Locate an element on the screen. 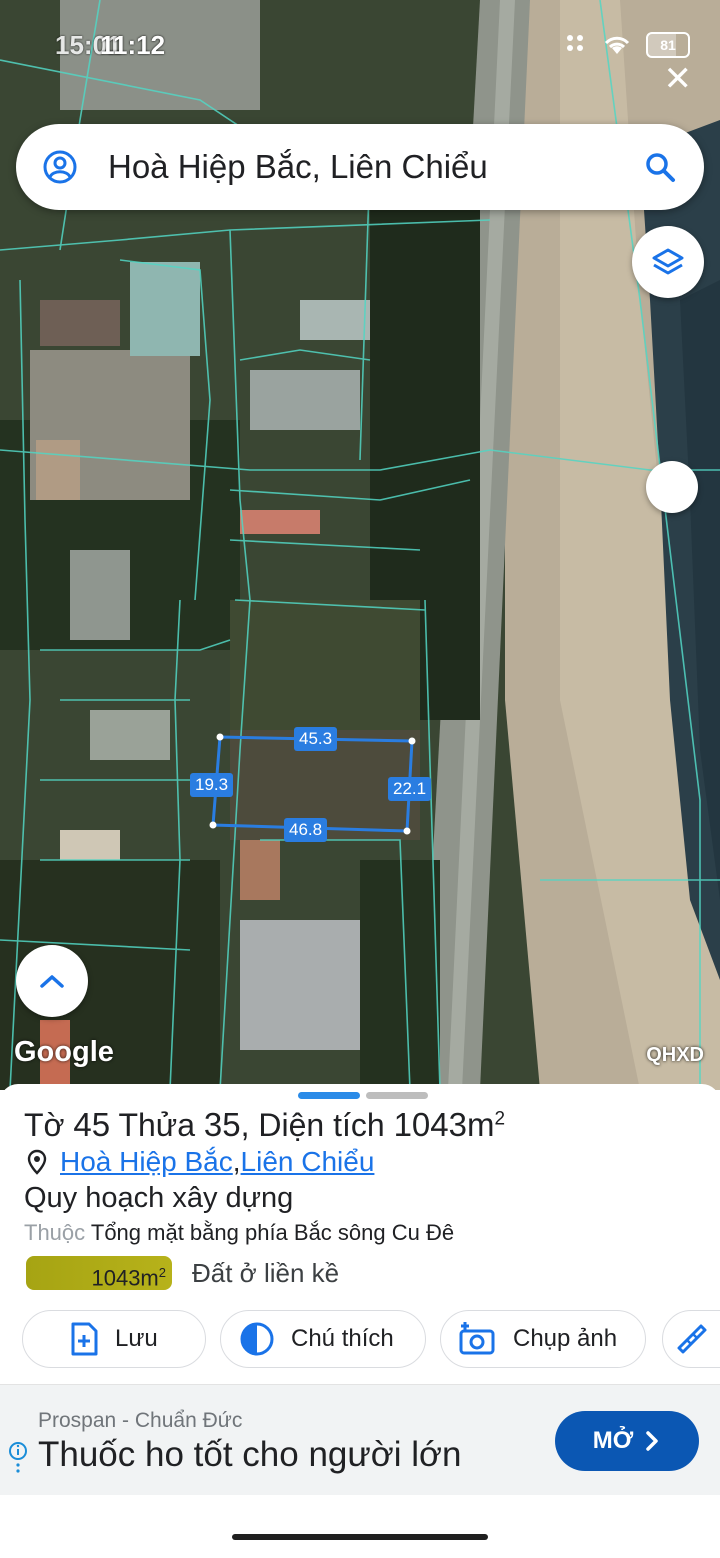  belongs-value: Tổng mặt bằng phía Bắc sông Cu Đê is located at coordinates (272, 1232).